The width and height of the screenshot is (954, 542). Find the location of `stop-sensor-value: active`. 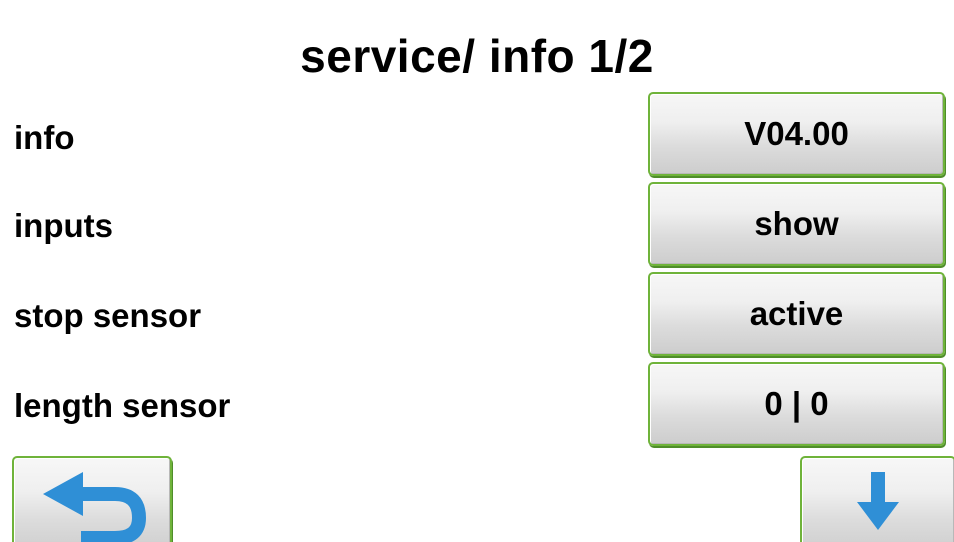

stop-sensor-value: active is located at coordinates (796, 313).